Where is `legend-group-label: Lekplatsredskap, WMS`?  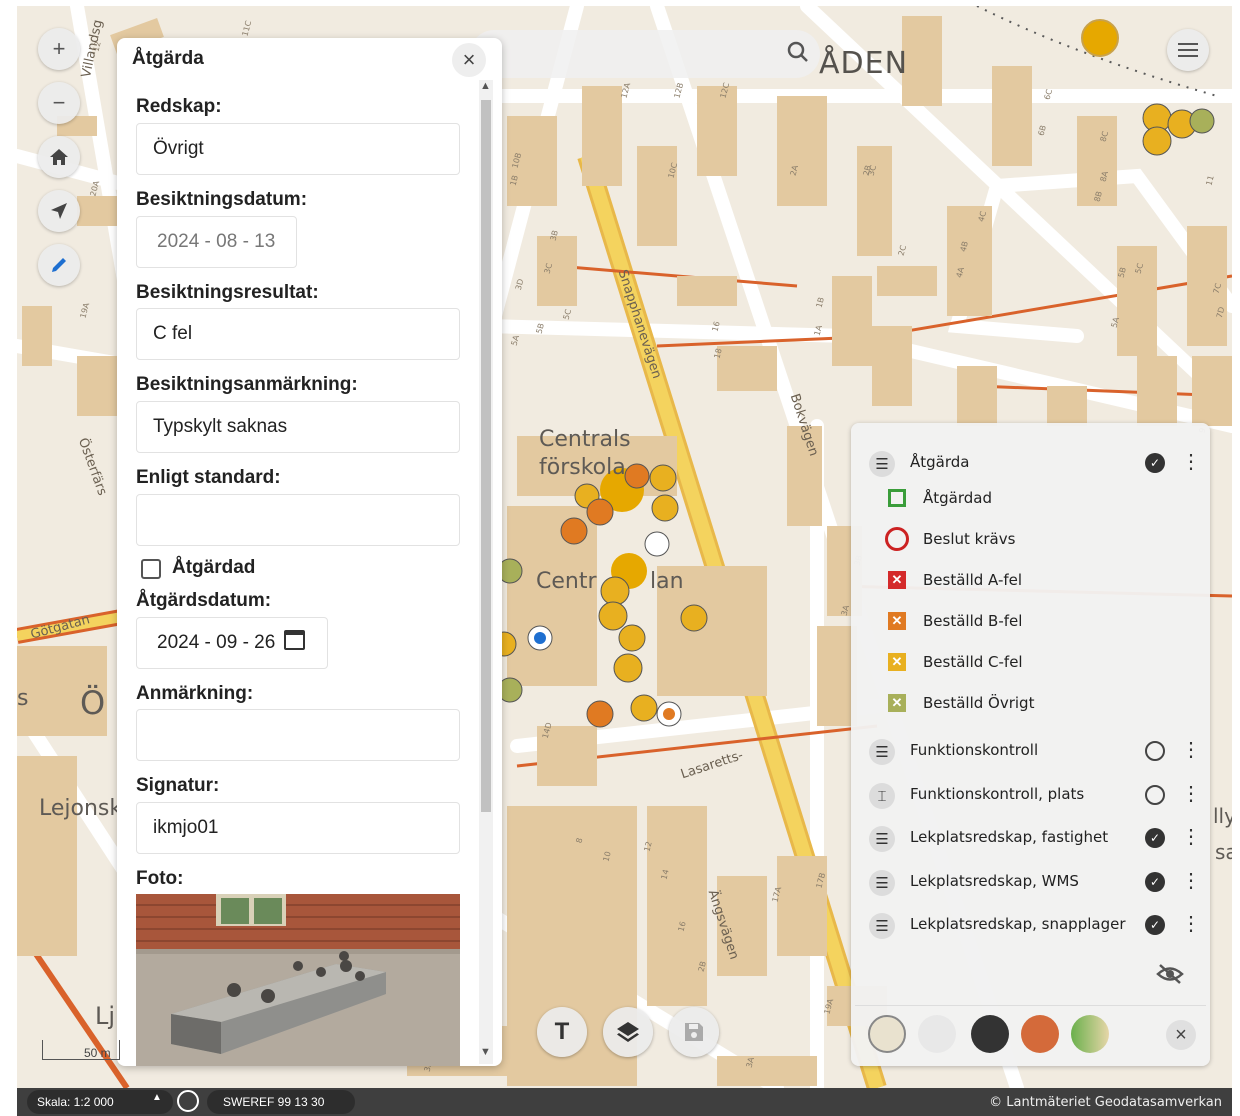
legend-group-label: Lekplatsredskap, WMS is located at coordinates (994, 881).